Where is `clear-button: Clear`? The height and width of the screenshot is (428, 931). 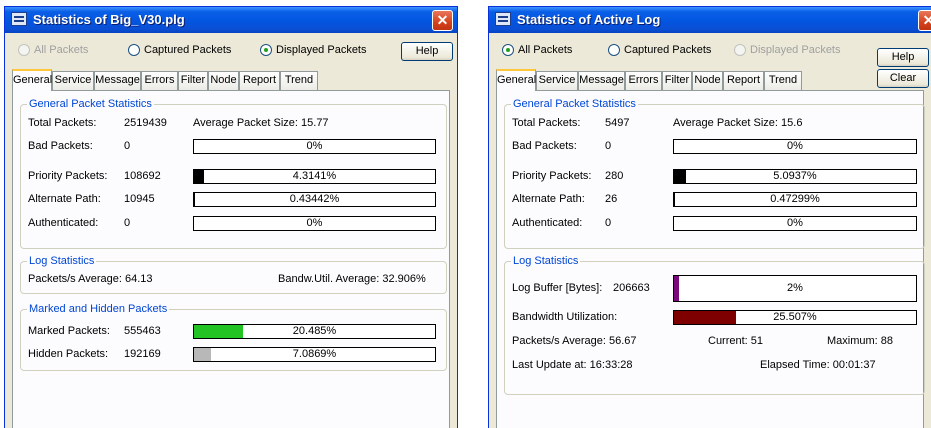 clear-button: Clear is located at coordinates (903, 78).